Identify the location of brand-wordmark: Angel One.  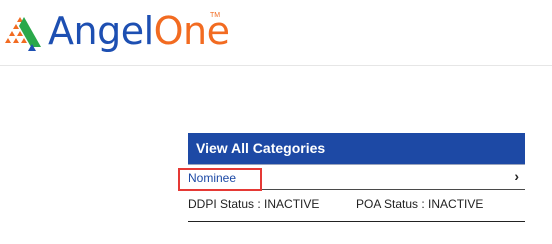
(139, 31).